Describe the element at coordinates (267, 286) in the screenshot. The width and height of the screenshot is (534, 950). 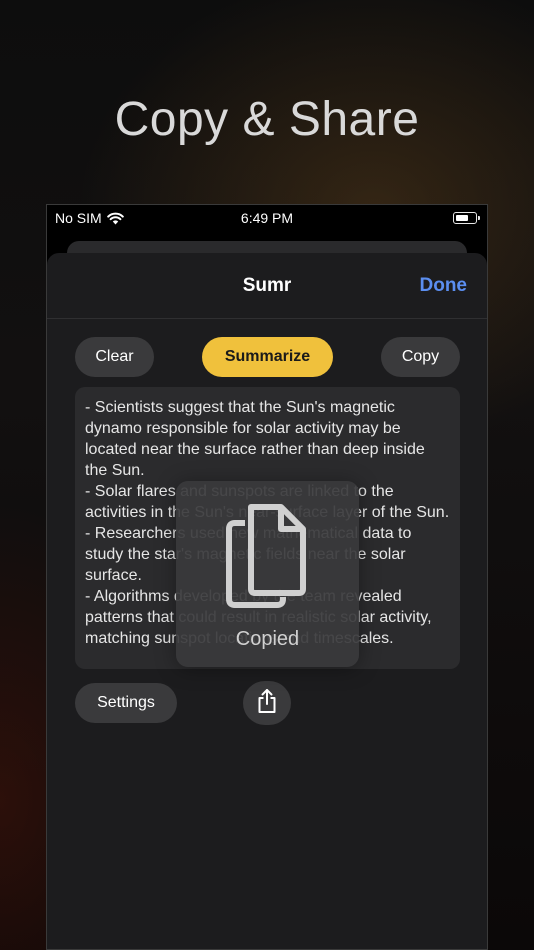
I see `navigation-bar: Sumr Done` at that location.